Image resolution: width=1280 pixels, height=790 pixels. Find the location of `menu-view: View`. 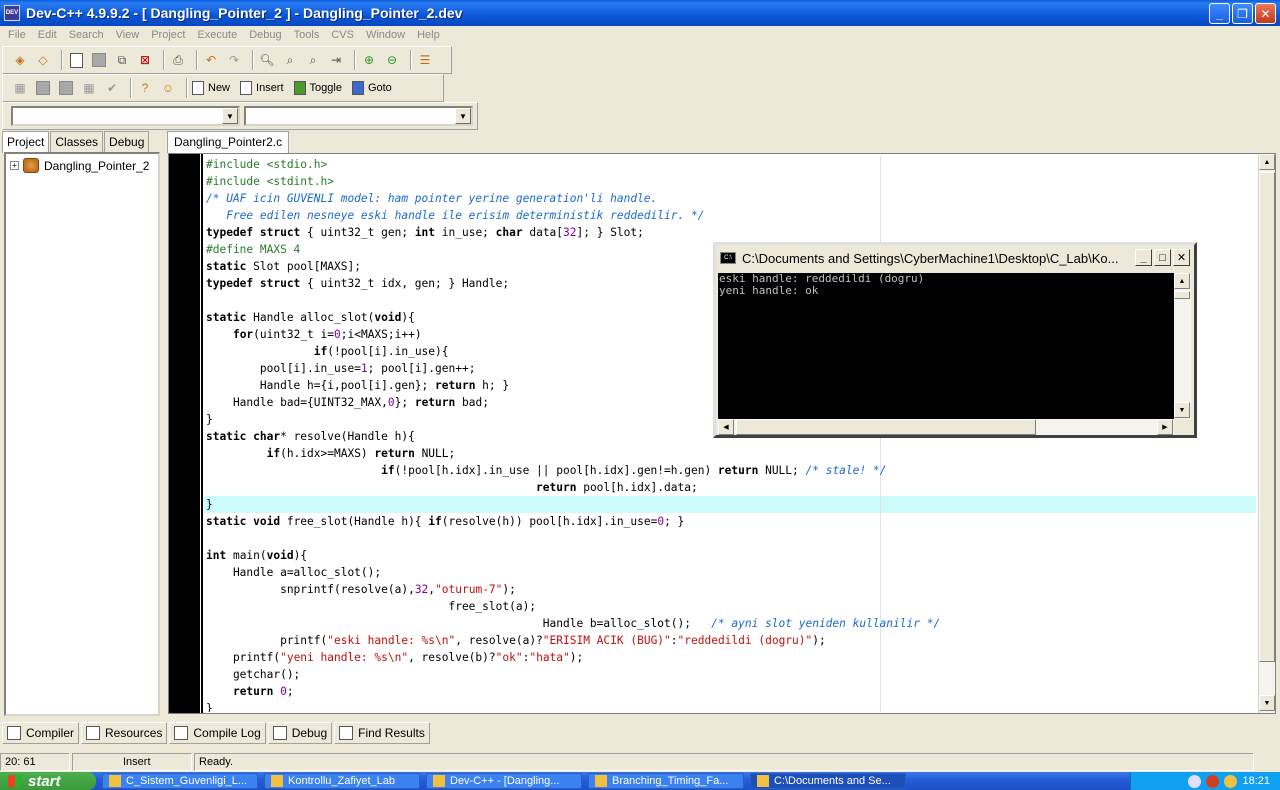

menu-view: View is located at coordinates (128, 35).